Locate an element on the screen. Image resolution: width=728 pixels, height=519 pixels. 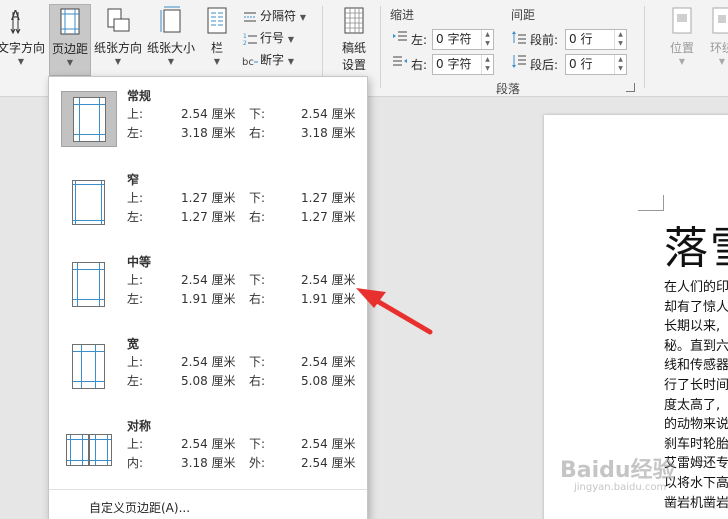
right-value: 1.91 厘米 is located at coordinates (328, 299).